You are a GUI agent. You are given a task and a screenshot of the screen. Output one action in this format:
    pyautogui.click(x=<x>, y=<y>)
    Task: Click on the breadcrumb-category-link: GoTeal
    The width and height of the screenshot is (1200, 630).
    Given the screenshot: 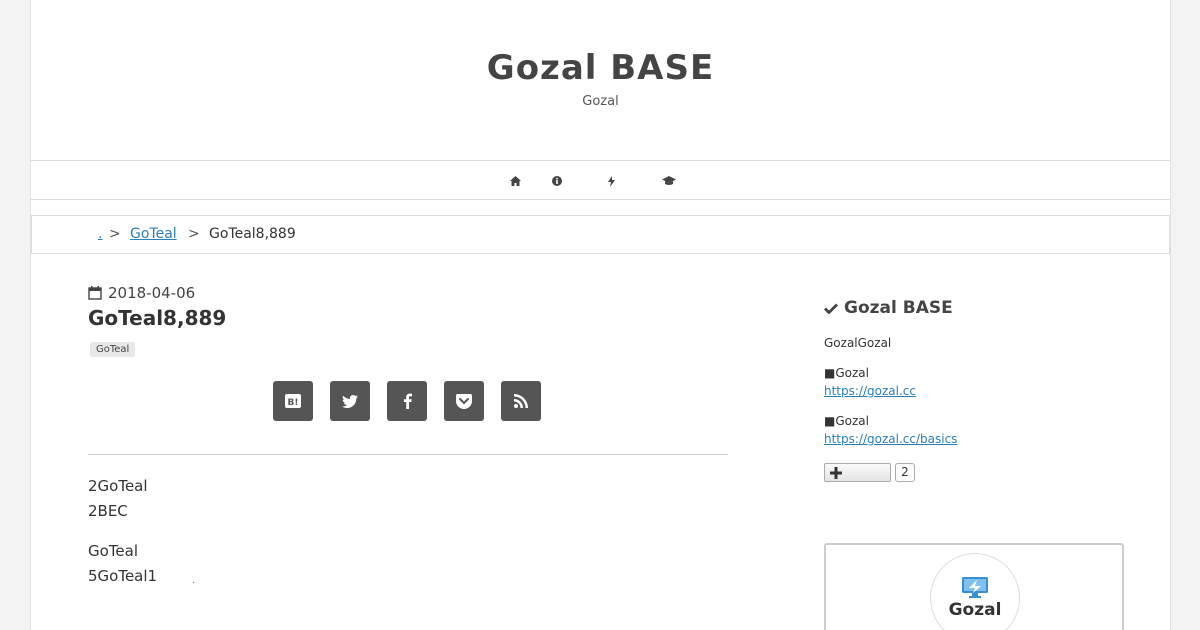 What is the action you would take?
    pyautogui.click(x=153, y=234)
    